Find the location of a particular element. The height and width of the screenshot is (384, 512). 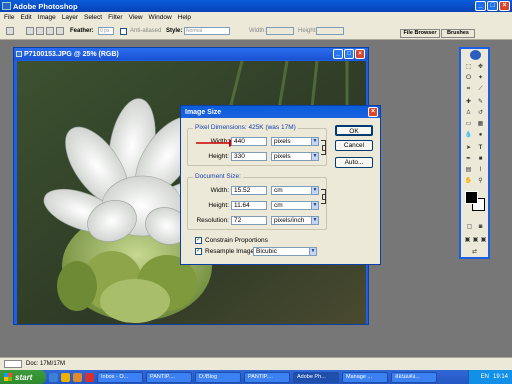

document-size-label: Document Size: is located at coordinates (218, 176).